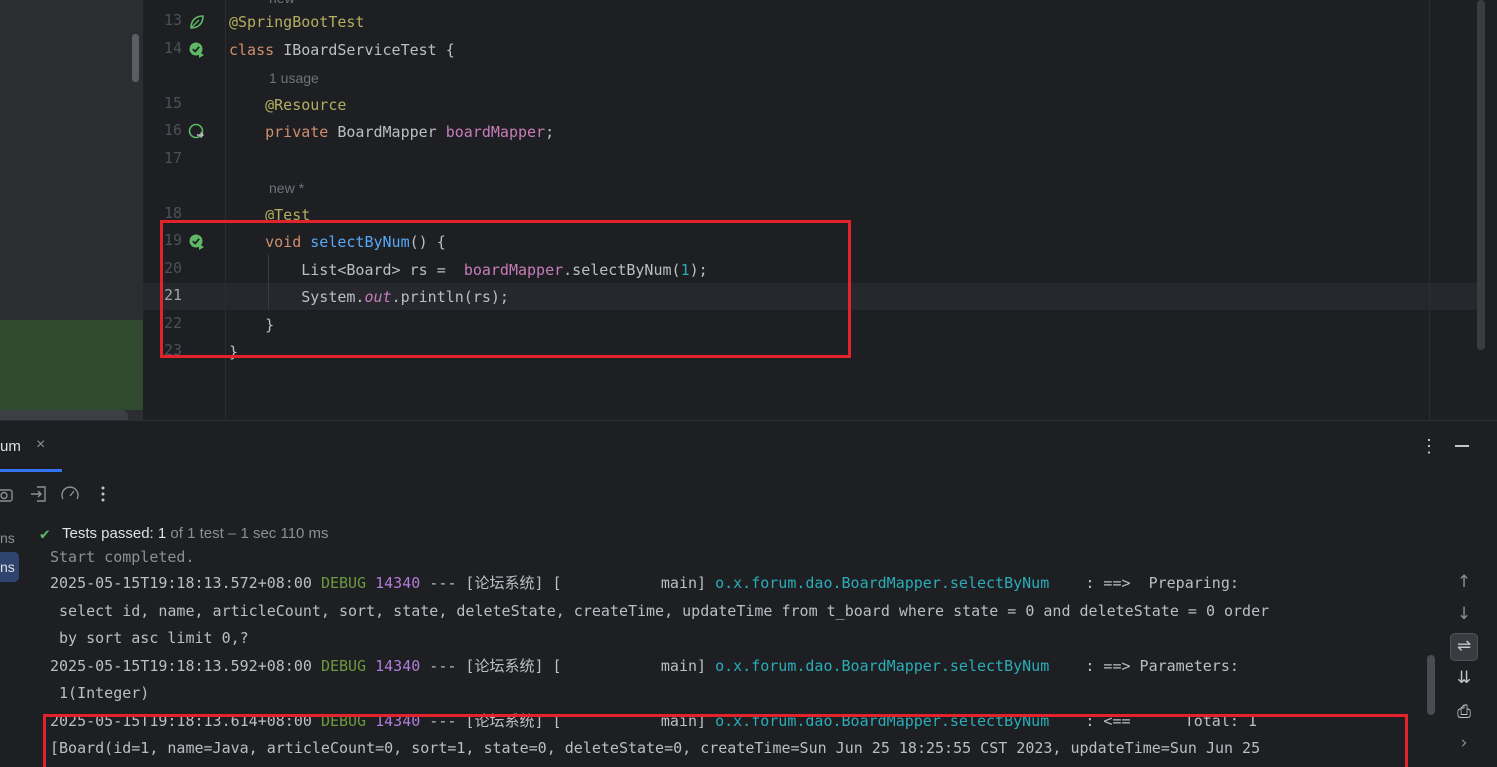 This screenshot has height=767, width=1497. Describe the element at coordinates (7, 567) in the screenshot. I see `test-tree-item-selected: ns` at that location.